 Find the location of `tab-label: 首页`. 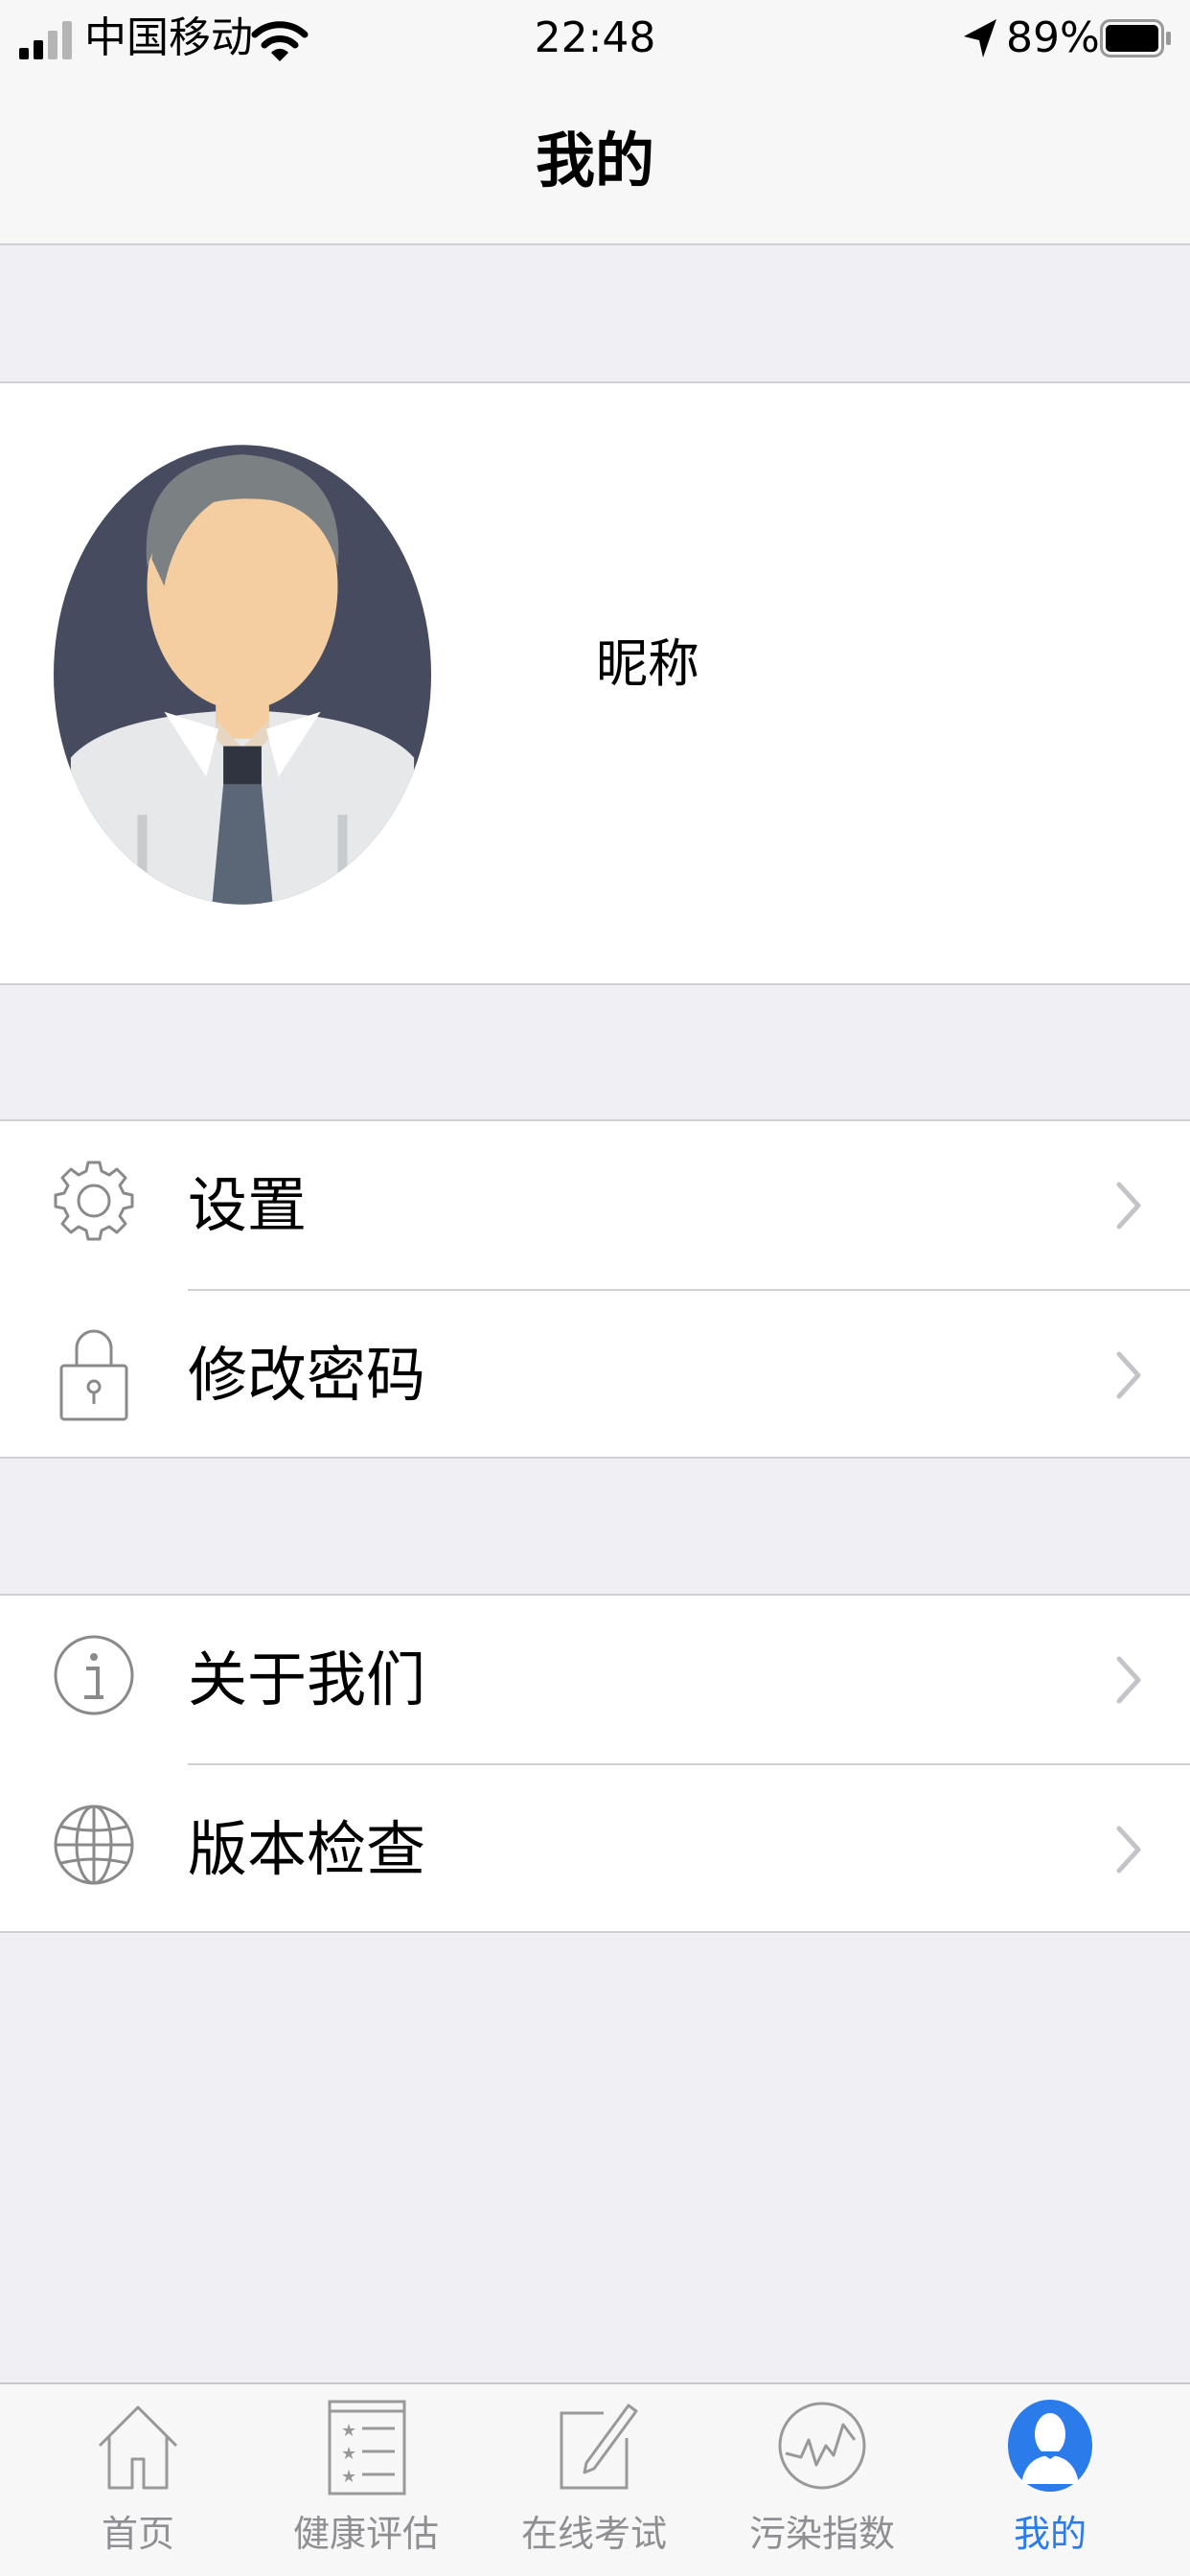

tab-label: 首页 is located at coordinates (137, 2534).